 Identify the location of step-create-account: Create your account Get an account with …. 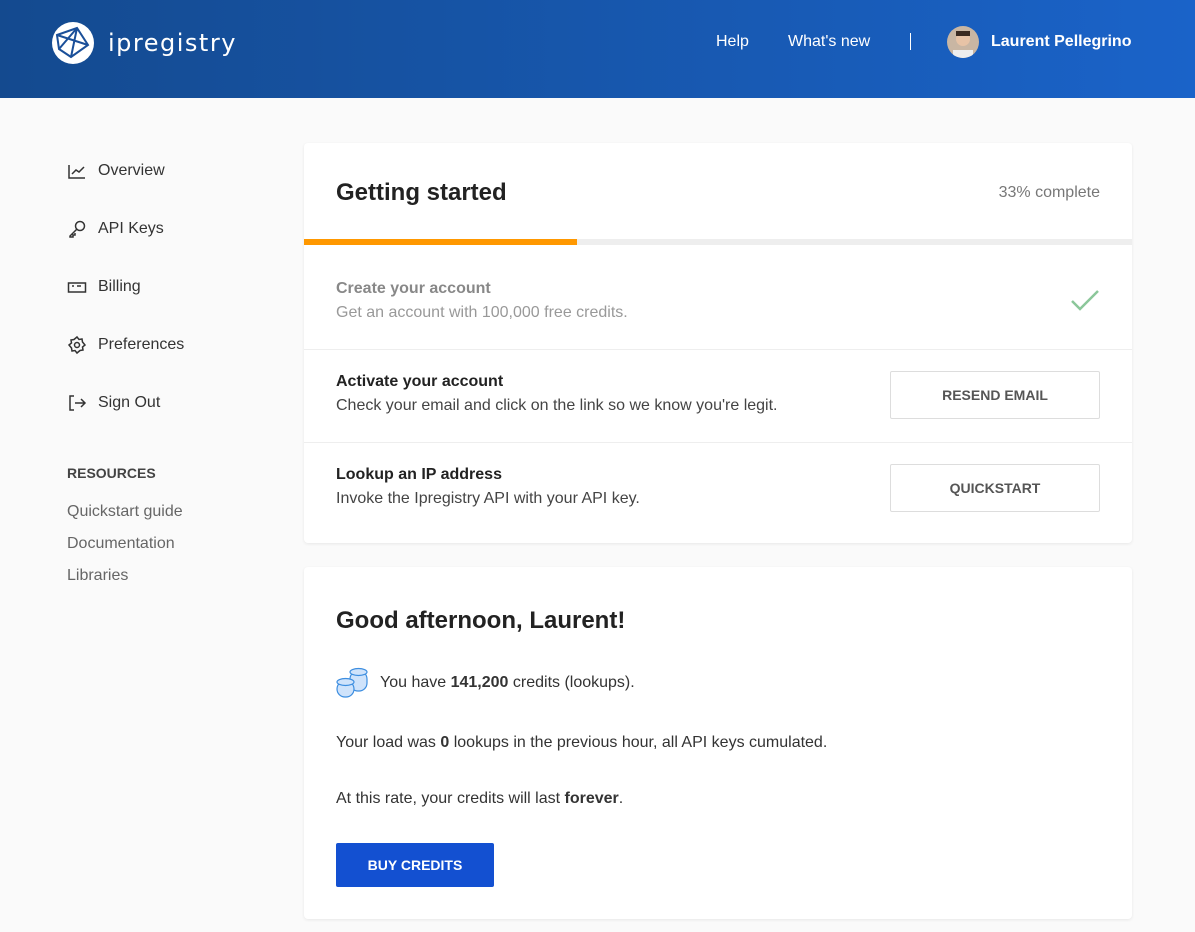
(718, 297).